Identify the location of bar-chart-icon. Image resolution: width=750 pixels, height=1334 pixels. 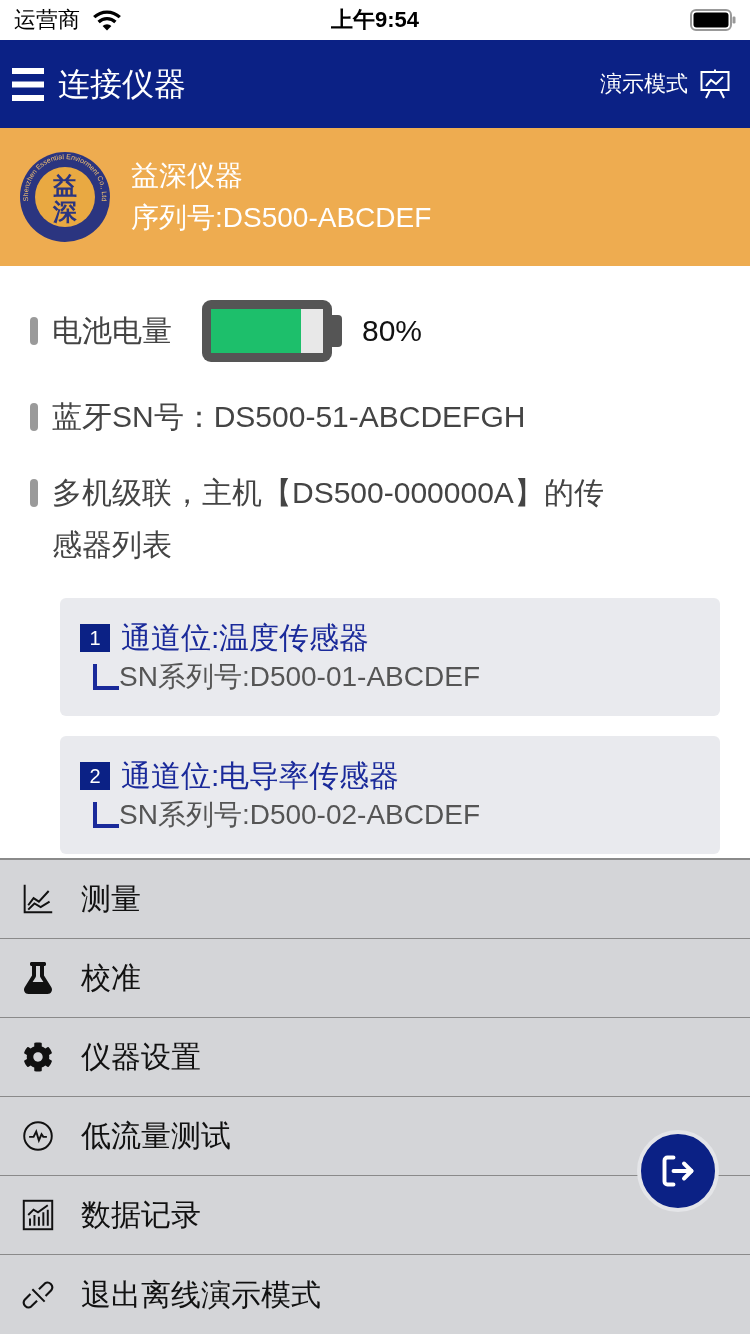
(38, 1215).